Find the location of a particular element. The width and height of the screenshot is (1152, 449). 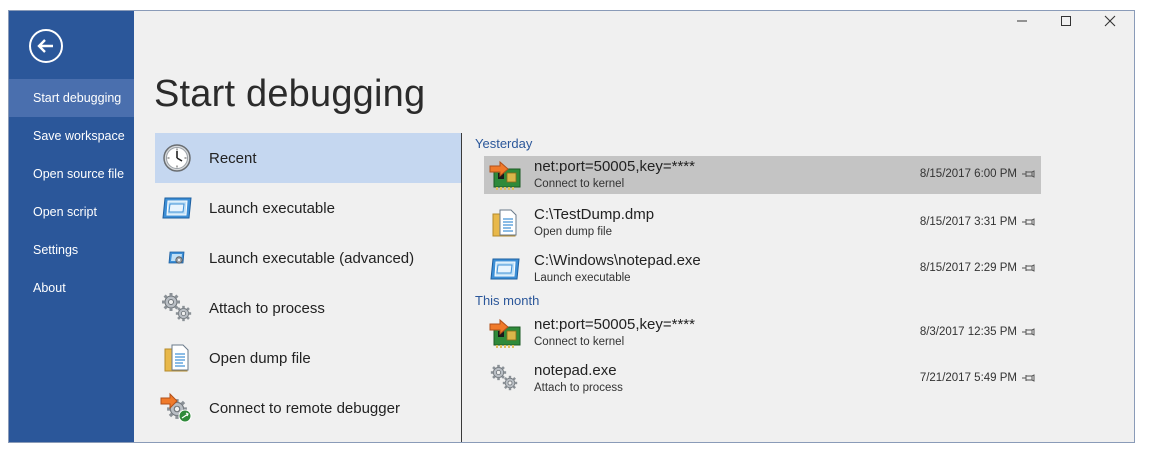

sidebar-item-open-script: Open script is located at coordinates (71, 212).